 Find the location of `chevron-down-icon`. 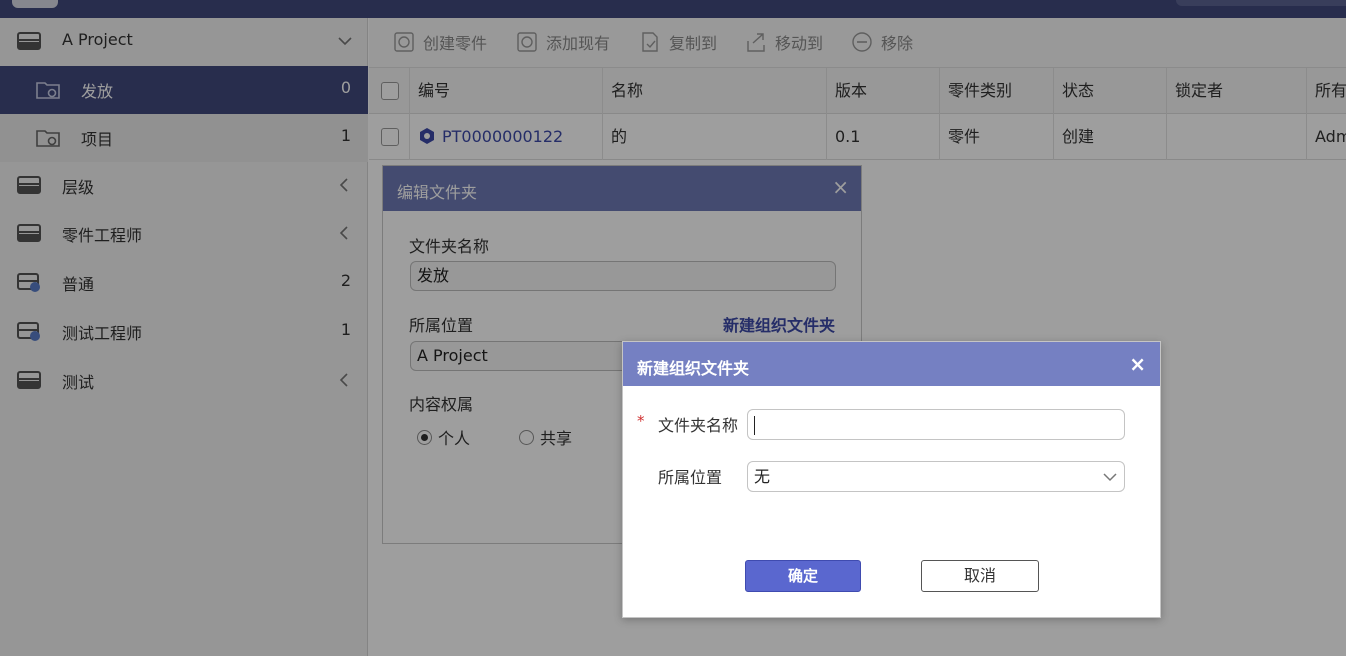

chevron-down-icon is located at coordinates (1110, 477).